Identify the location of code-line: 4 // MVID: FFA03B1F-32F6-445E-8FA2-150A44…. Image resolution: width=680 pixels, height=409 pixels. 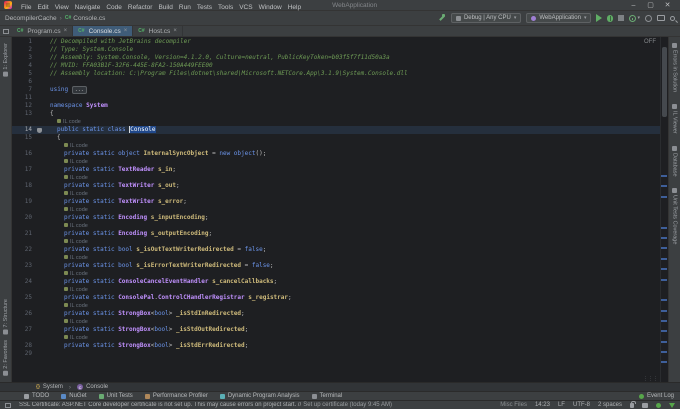
(336, 66).